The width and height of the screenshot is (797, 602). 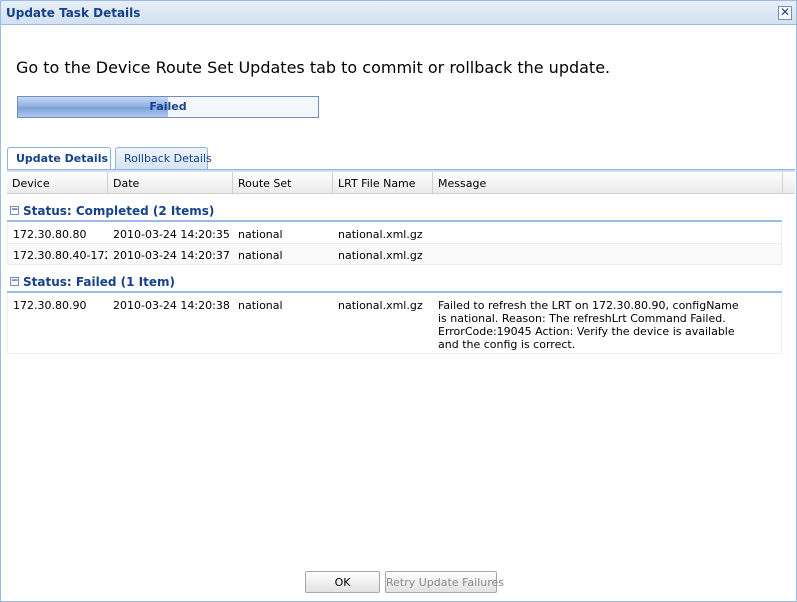 What do you see at coordinates (171, 234) in the screenshot?
I see `cell-date: 2010-03-24 14:20:35` at bounding box center [171, 234].